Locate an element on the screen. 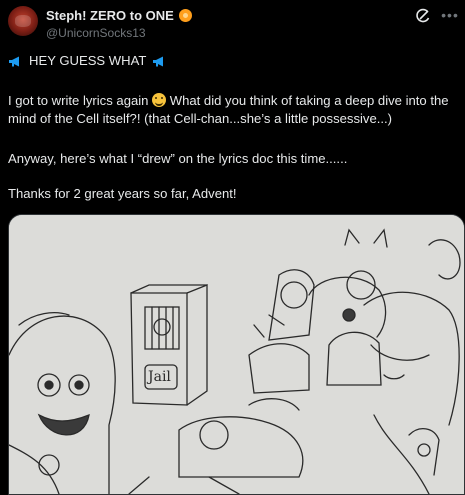 This screenshot has height=495, width=465. orange-circle-emoji-icon is located at coordinates (185, 15).